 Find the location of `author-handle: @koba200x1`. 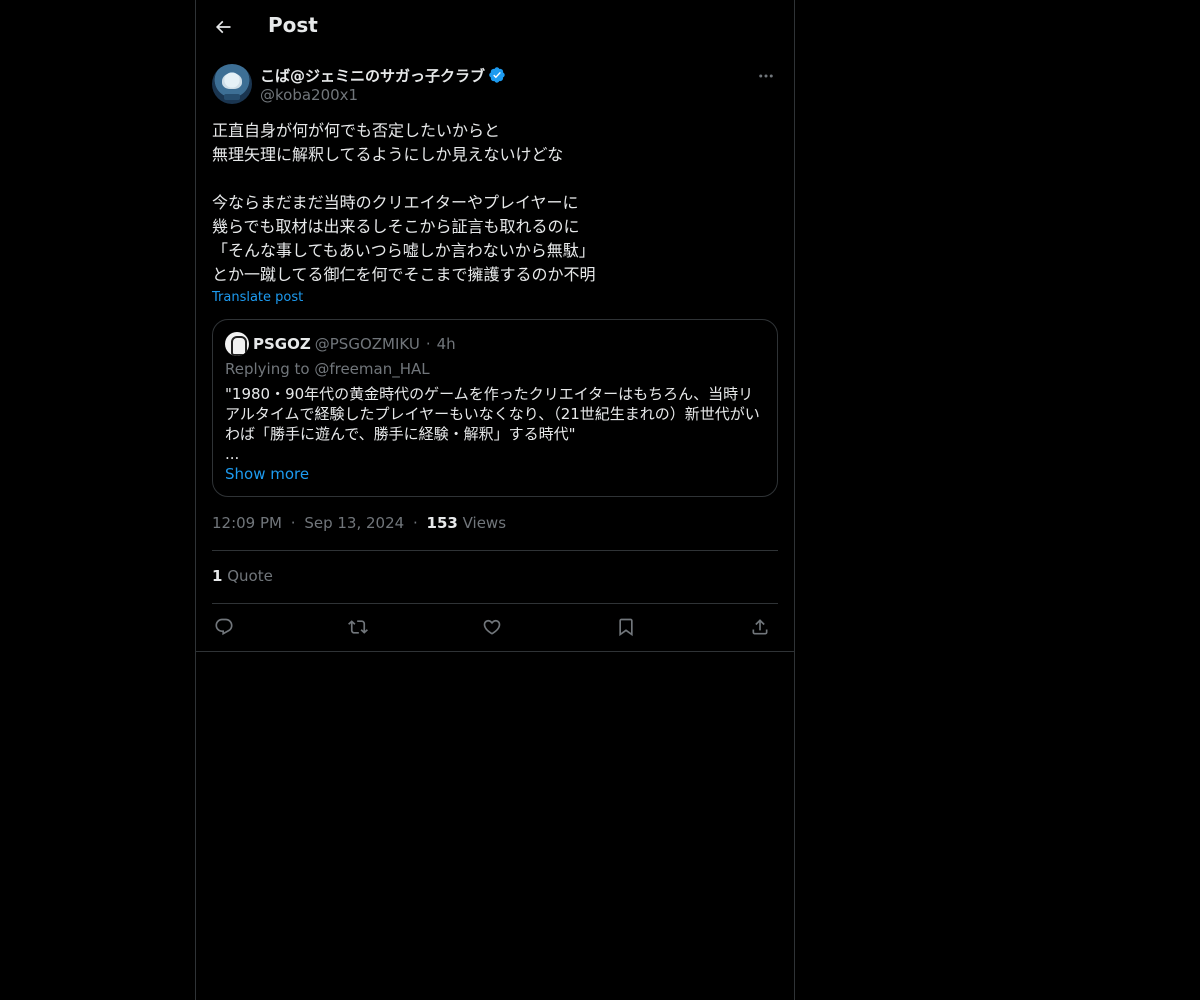

author-handle: @koba200x1 is located at coordinates (309, 95).